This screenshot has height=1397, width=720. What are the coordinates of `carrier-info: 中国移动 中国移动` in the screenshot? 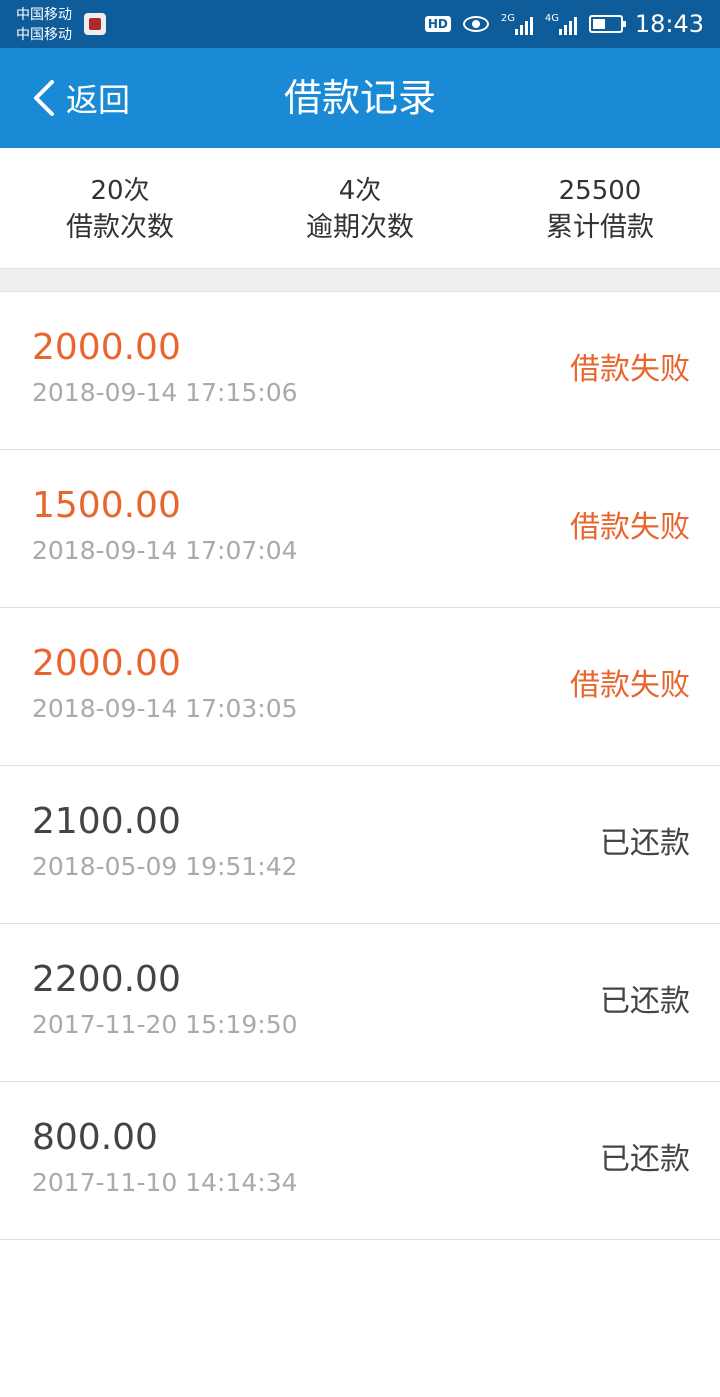 It's located at (44, 25).